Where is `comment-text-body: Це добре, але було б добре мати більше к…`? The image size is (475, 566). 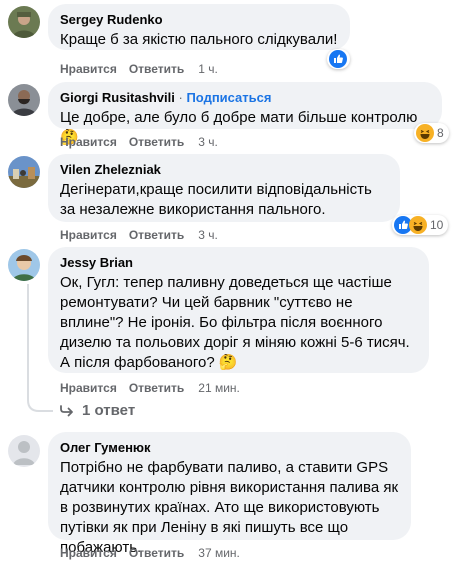 comment-text-body: Це добре, але було б добре мати більше к… is located at coordinates (239, 117).